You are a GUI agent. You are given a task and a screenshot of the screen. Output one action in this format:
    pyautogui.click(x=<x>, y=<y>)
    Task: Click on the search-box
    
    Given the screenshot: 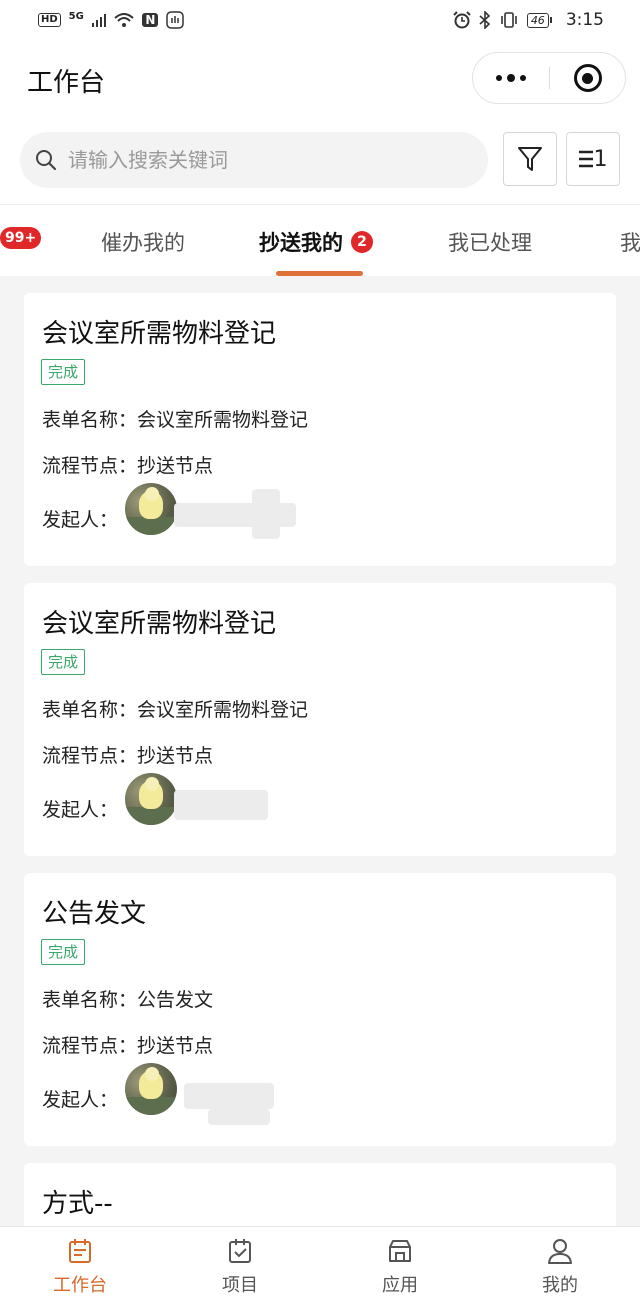 What is the action you would take?
    pyautogui.click(x=254, y=160)
    